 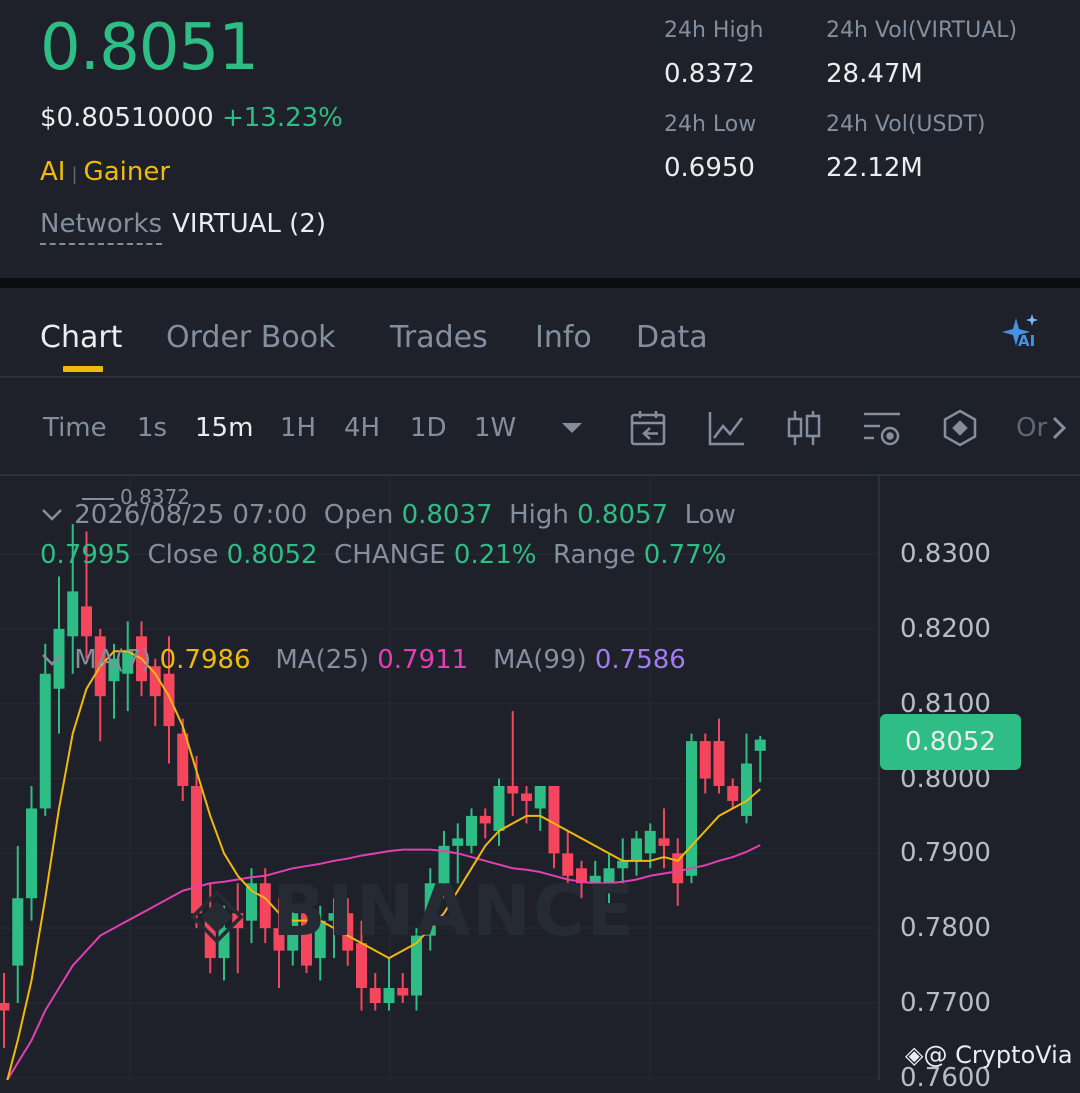 What do you see at coordinates (83, 369) in the screenshot?
I see `active-tab-indicator` at bounding box center [83, 369].